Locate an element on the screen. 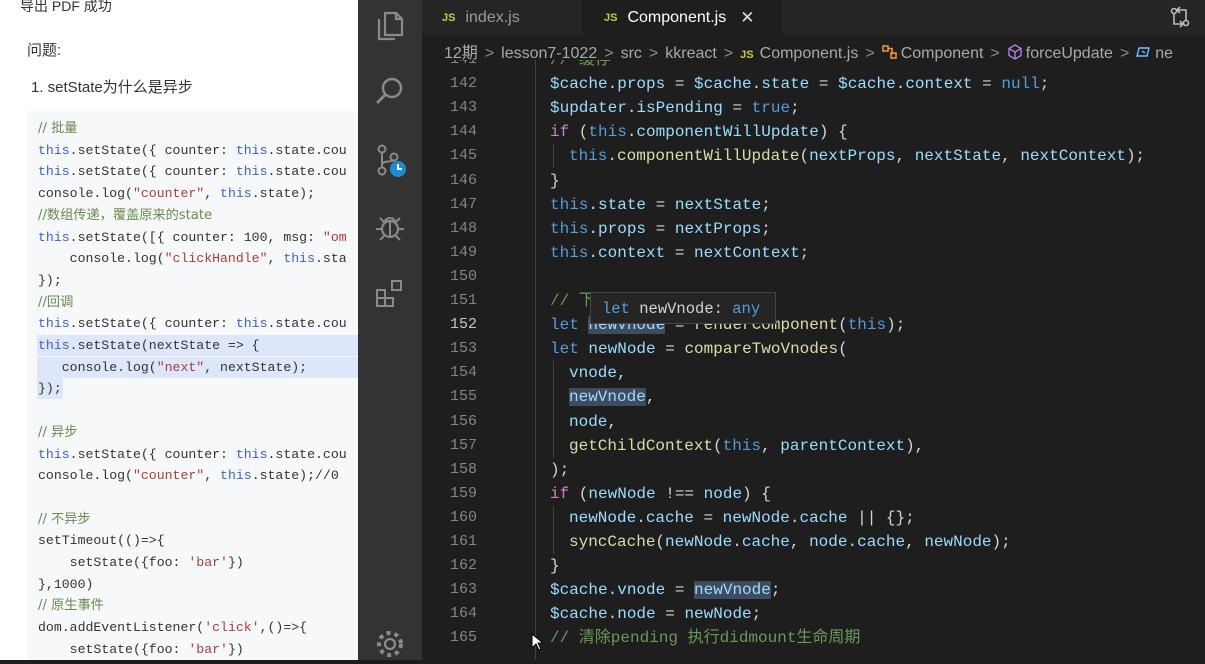 This screenshot has height=664, width=1205. code-token: newNode is located at coordinates (756, 517).